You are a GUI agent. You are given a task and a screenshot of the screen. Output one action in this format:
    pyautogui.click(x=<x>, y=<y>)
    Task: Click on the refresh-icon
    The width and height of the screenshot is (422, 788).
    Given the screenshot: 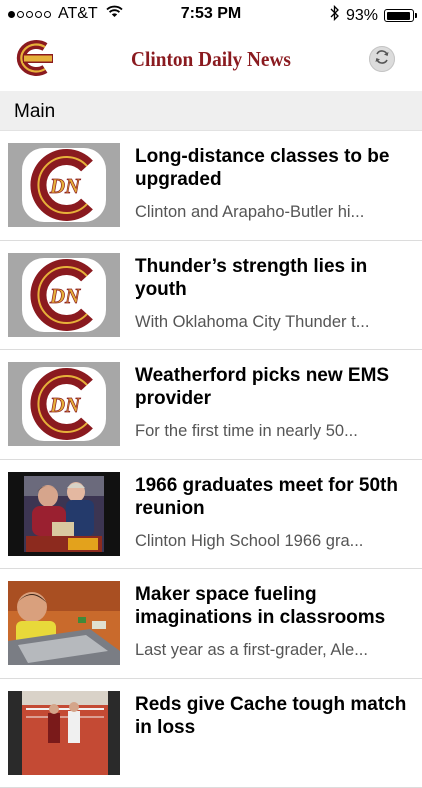 What is the action you would take?
    pyautogui.click(x=382, y=59)
    